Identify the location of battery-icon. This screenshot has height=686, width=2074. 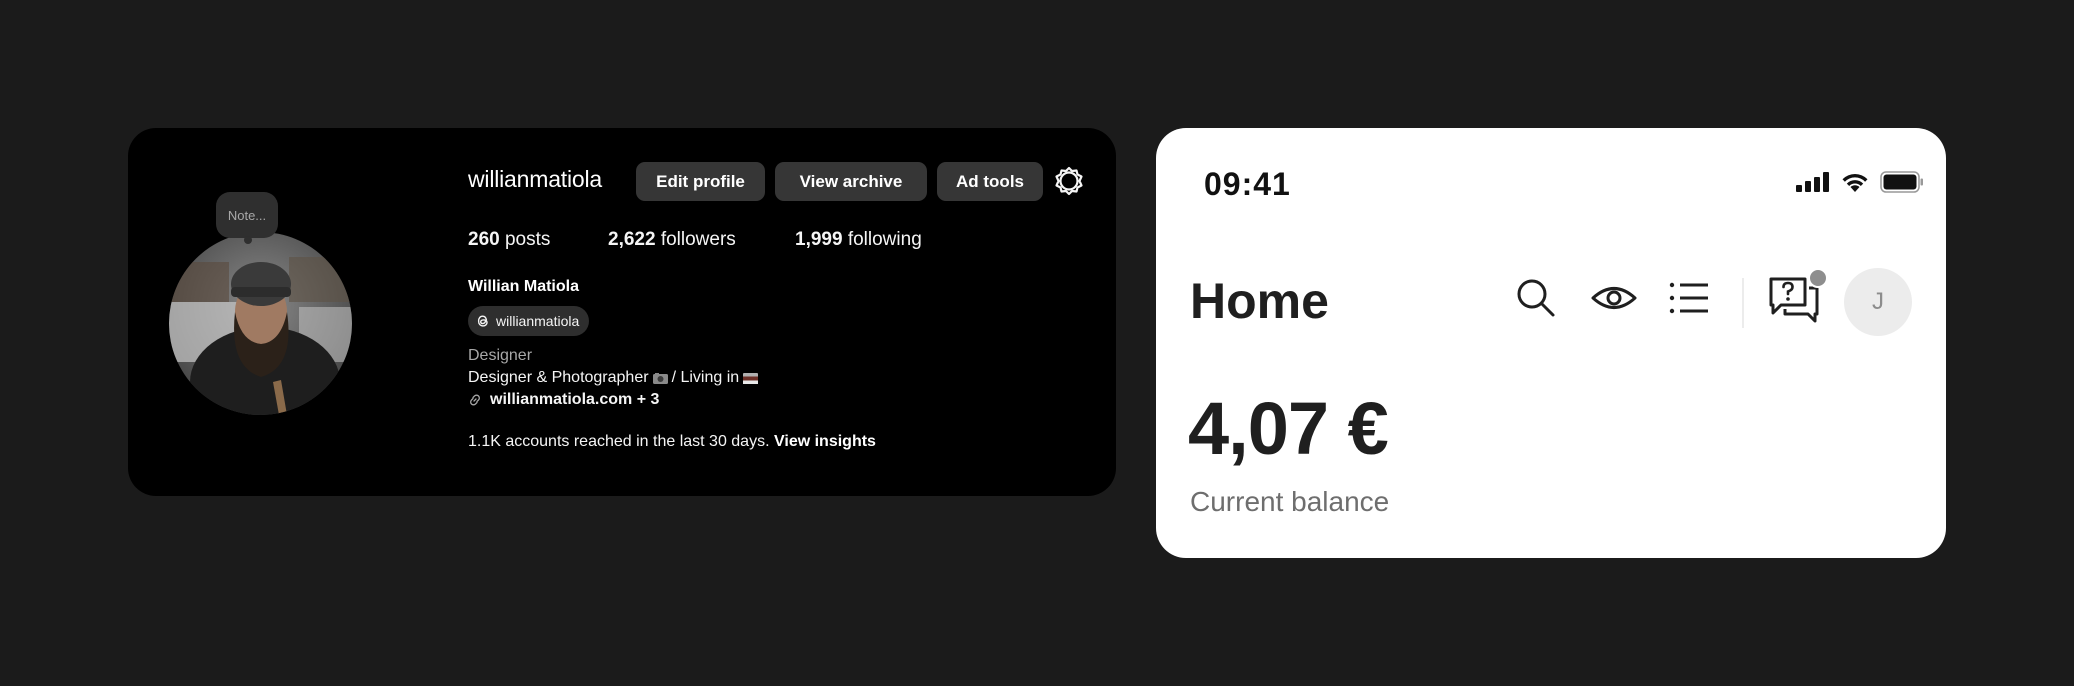
(1901, 182).